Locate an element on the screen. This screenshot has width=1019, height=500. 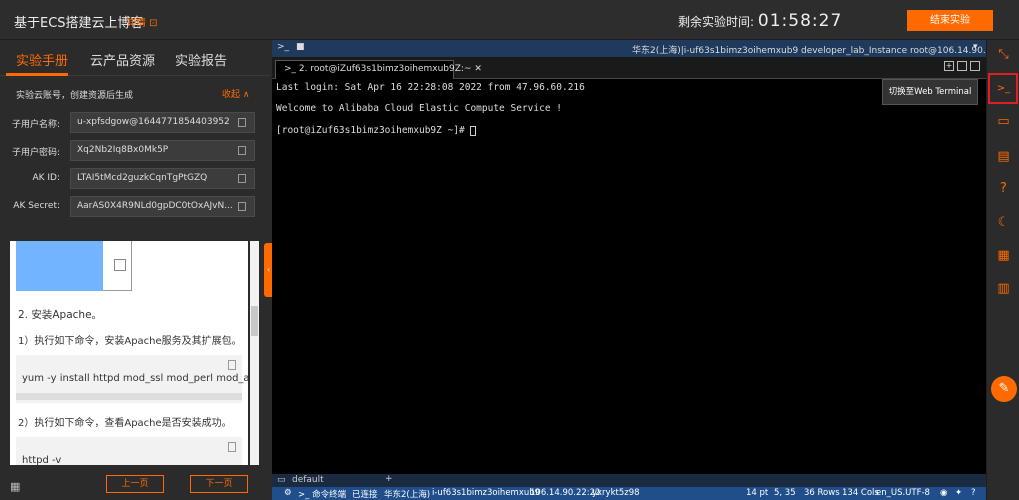
tab-cloud-resources: 云产品资源 is located at coordinates (122, 59).